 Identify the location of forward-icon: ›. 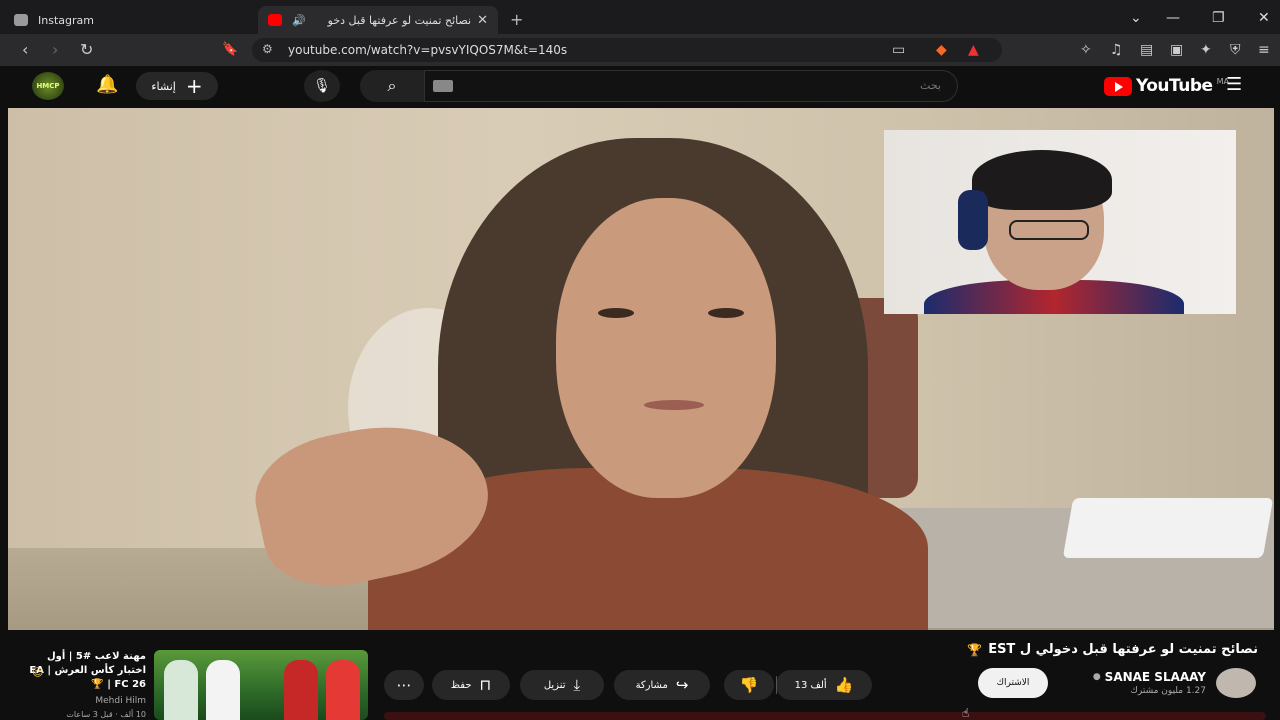
(55, 49).